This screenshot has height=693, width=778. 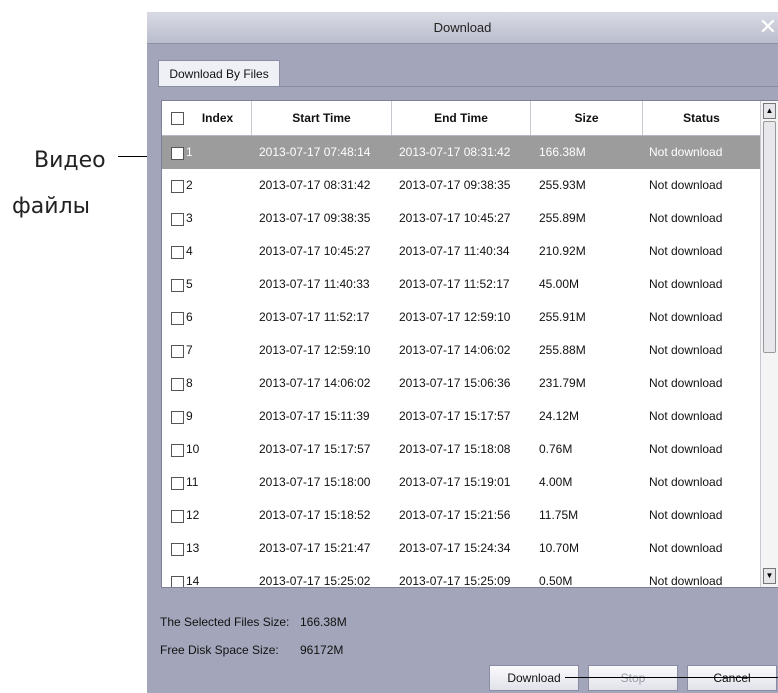 I want to click on cell-start-time: 2013-07-17 08:31:42, so click(x=315, y=185).